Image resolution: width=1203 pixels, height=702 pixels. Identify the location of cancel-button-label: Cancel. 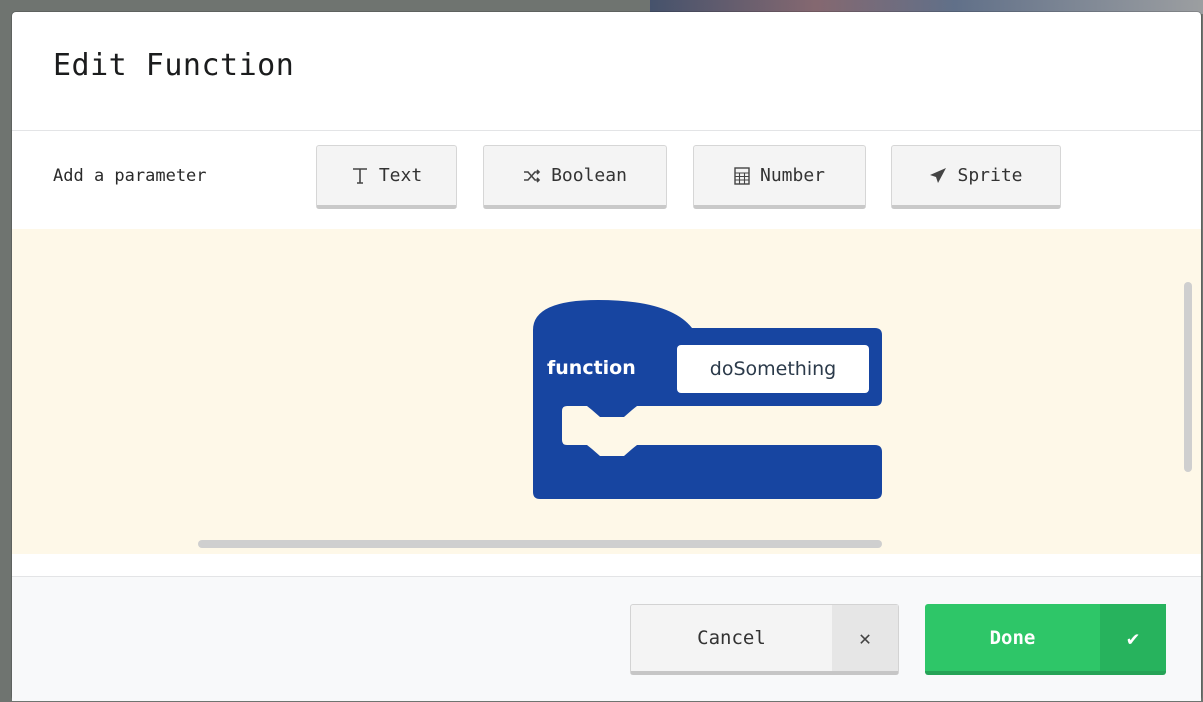
(731, 638).